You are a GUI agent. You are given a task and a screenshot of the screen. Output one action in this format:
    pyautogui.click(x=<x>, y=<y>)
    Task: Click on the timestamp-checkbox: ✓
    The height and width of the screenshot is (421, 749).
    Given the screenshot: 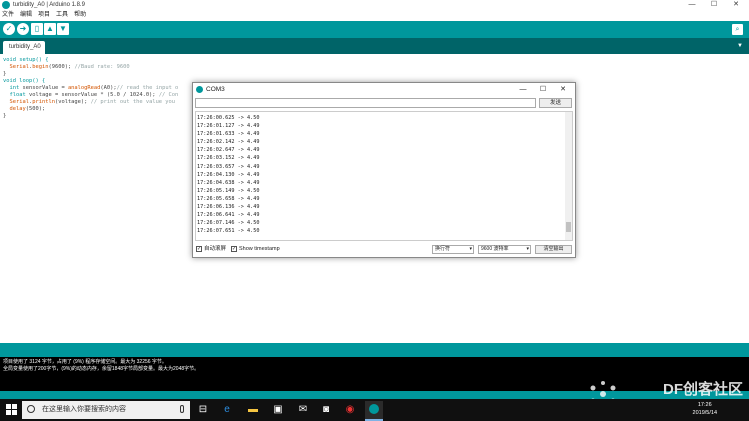 What is the action you would take?
    pyautogui.click(x=234, y=249)
    